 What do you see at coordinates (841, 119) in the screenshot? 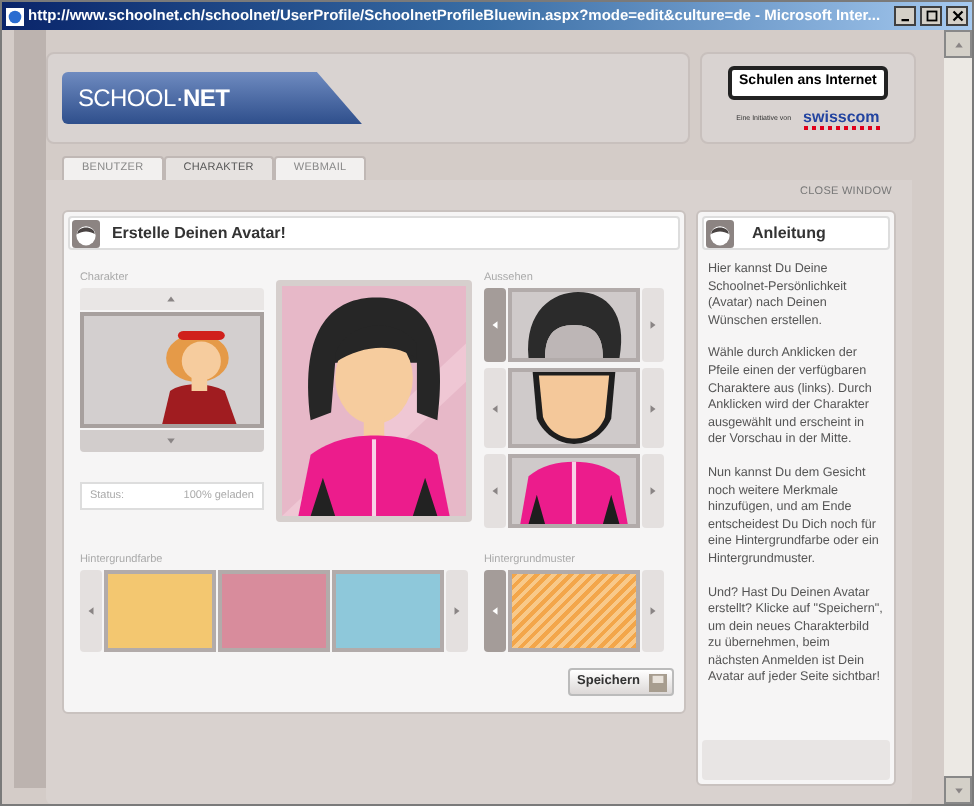
I see `sponsor-logo: swisscom` at bounding box center [841, 119].